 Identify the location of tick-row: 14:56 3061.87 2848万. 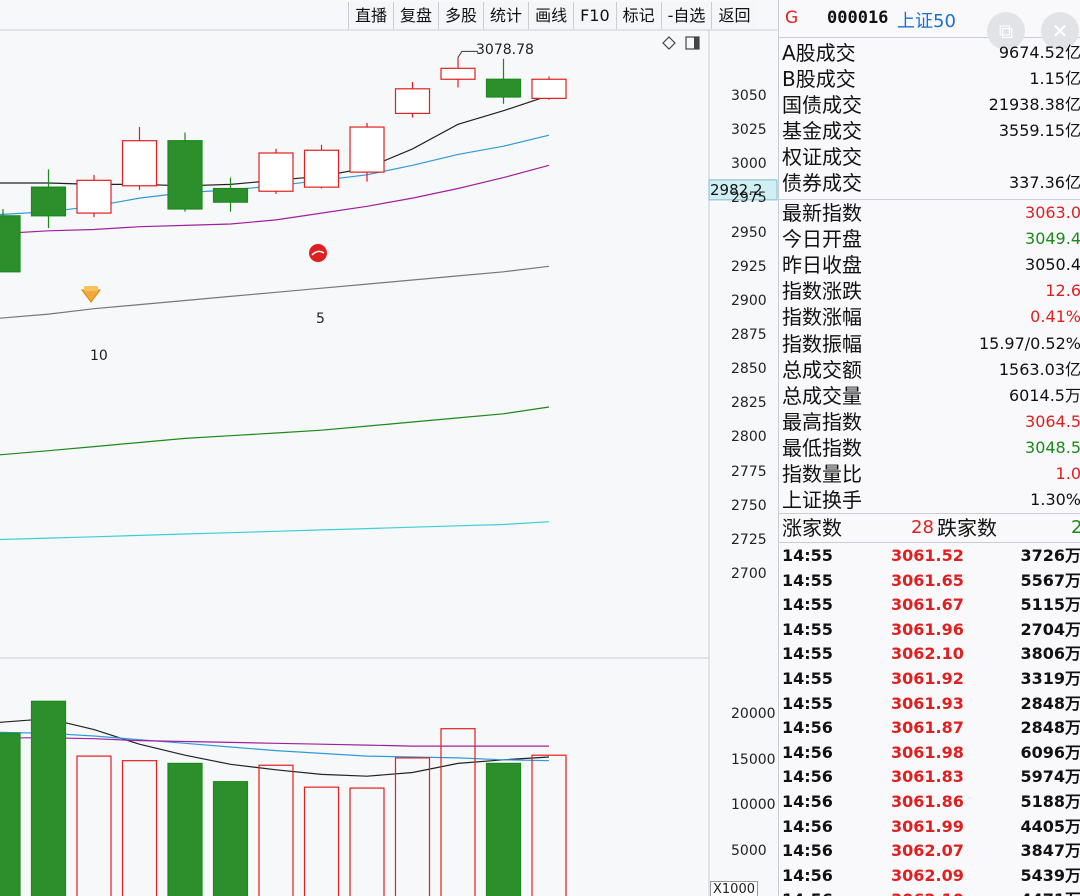
(929, 728).